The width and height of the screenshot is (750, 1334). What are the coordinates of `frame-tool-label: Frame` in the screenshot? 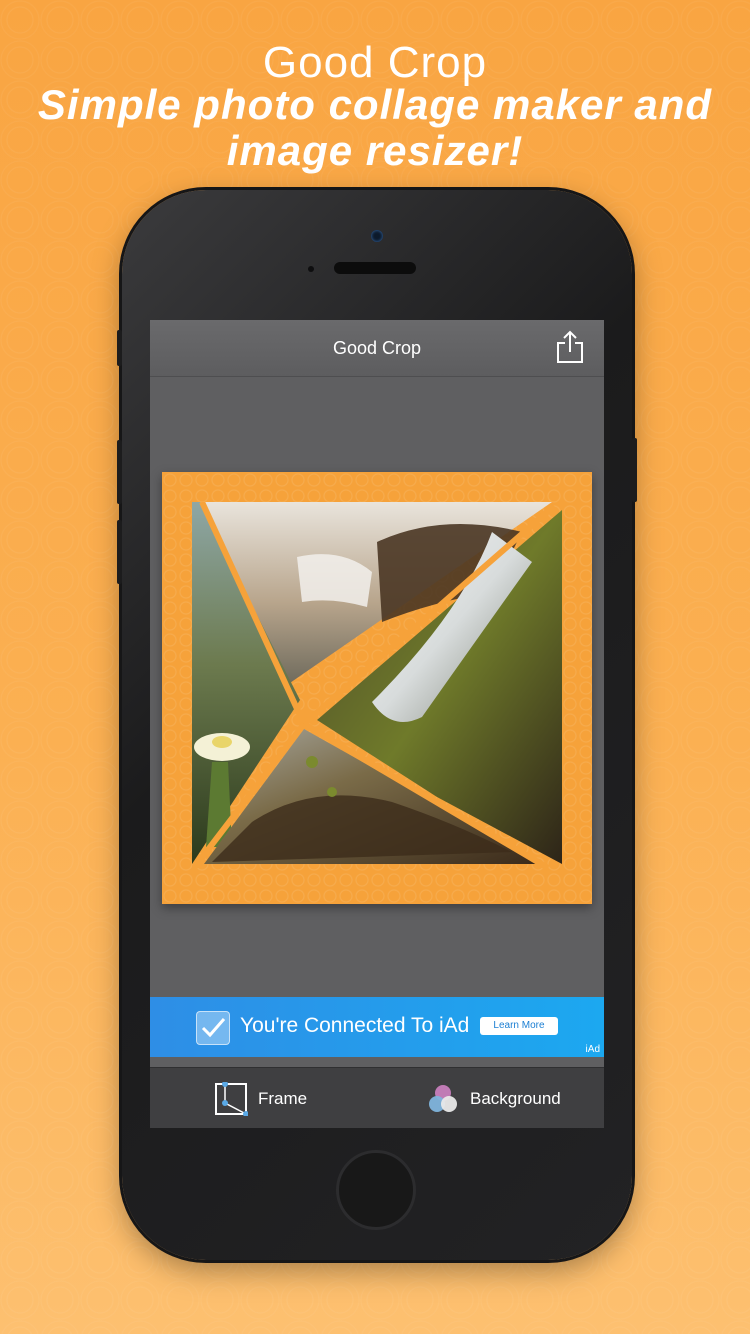 It's located at (283, 1098).